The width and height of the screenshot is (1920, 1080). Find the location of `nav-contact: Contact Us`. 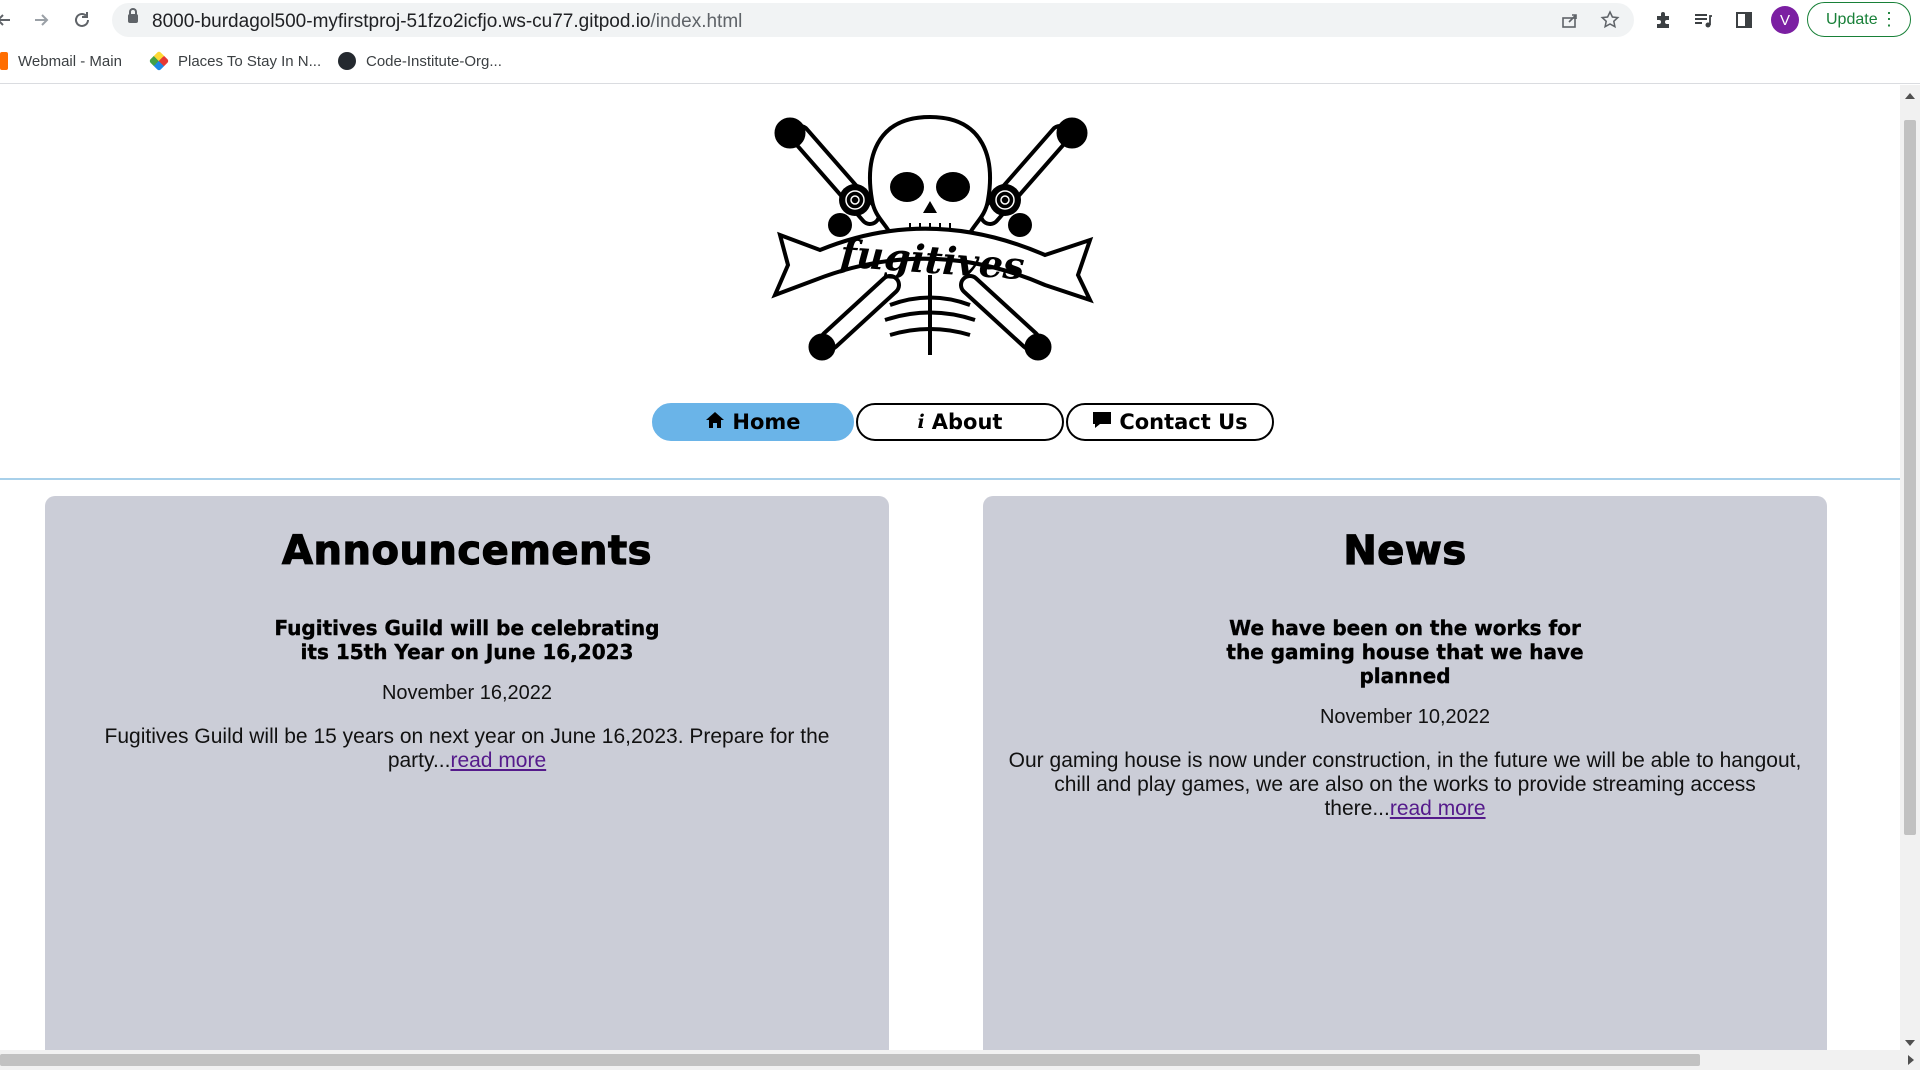

nav-contact: Contact Us is located at coordinates (1170, 422).